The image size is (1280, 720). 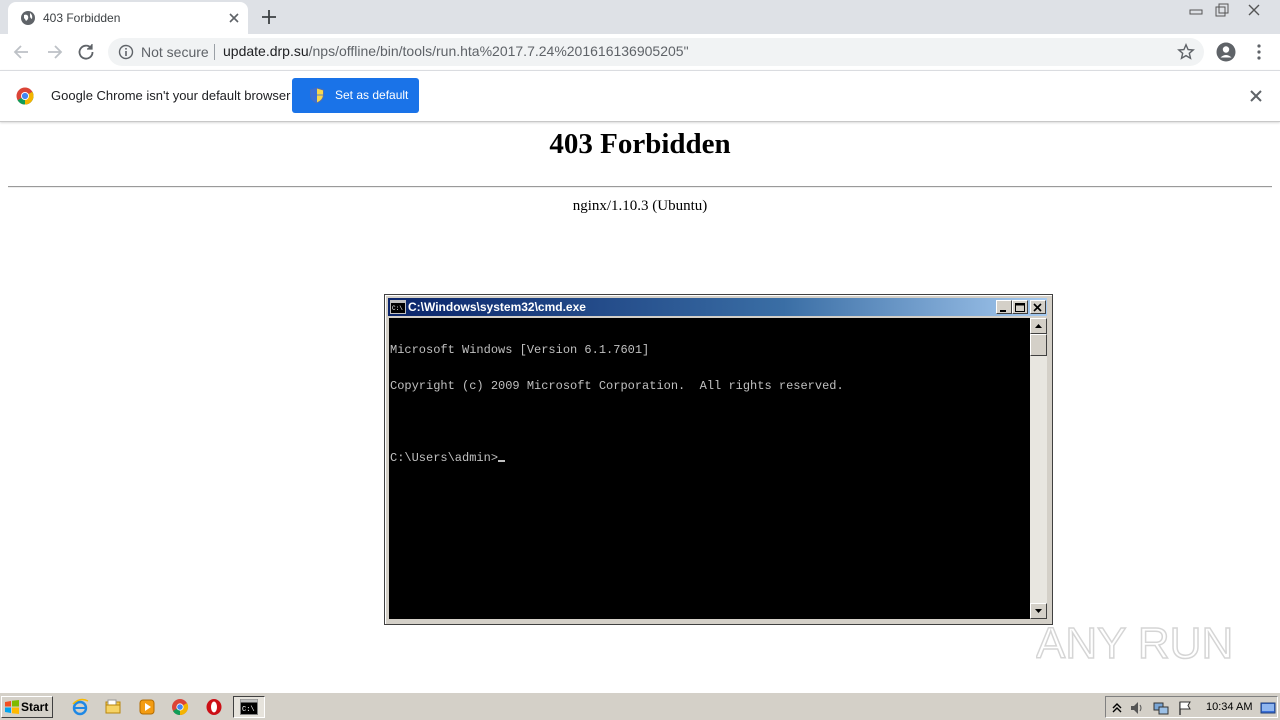 I want to click on ie-icon, so click(x=80, y=707).